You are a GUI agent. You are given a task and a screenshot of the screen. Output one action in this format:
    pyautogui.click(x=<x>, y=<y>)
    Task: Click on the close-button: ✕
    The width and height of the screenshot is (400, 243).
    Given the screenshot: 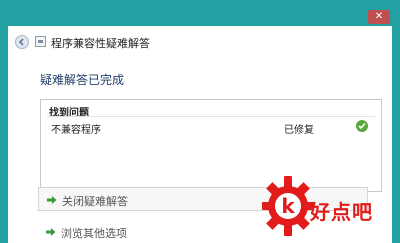 What is the action you would take?
    pyautogui.click(x=379, y=17)
    